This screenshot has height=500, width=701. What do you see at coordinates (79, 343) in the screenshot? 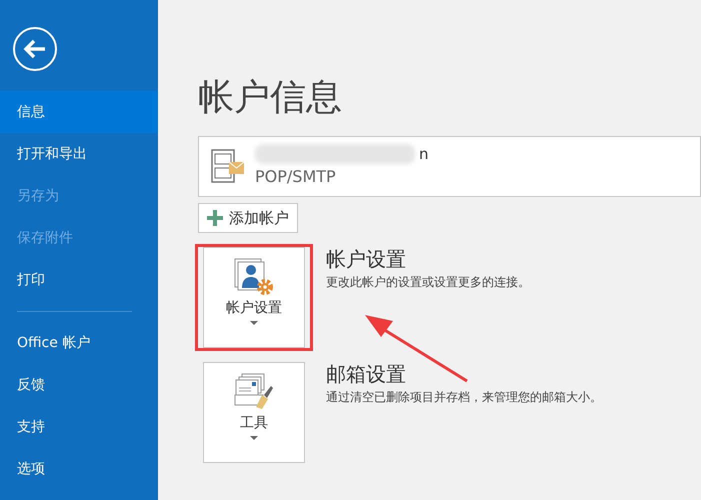
I see `sidebar-item: Office 帐户` at bounding box center [79, 343].